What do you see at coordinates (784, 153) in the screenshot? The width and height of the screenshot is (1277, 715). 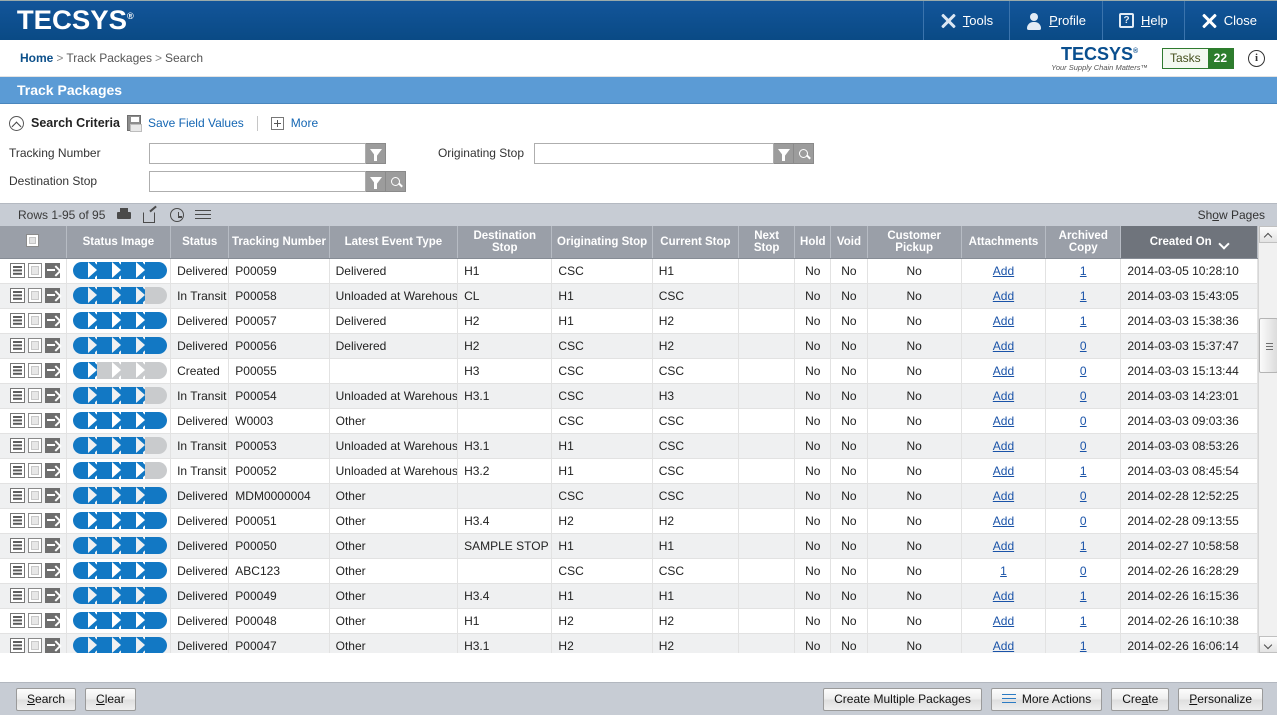 I see `originating-stop-filter-button` at bounding box center [784, 153].